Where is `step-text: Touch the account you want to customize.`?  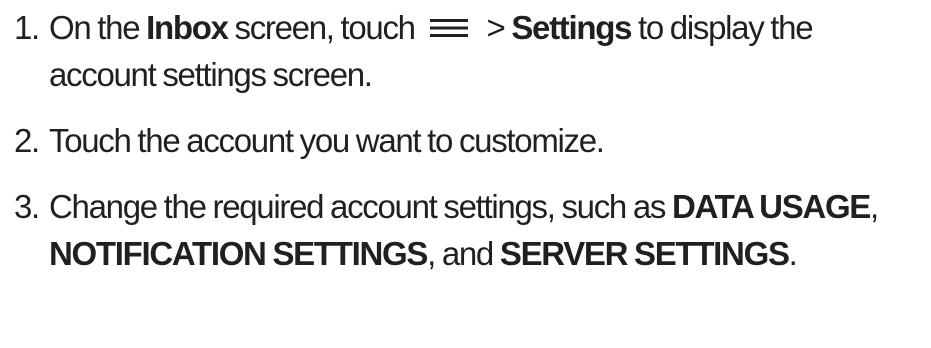 step-text: Touch the account you want to customize. is located at coordinates (327, 140).